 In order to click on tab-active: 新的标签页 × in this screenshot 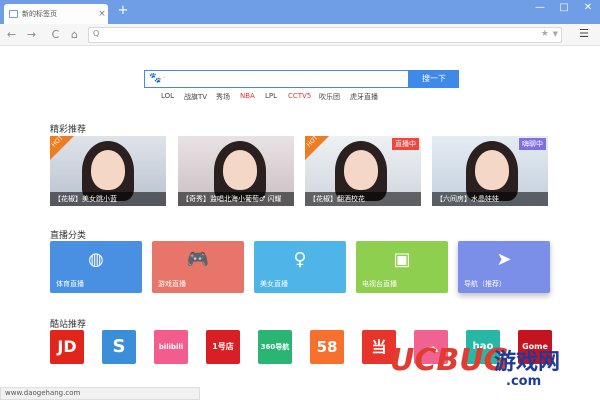, I will do `click(56, 14)`.